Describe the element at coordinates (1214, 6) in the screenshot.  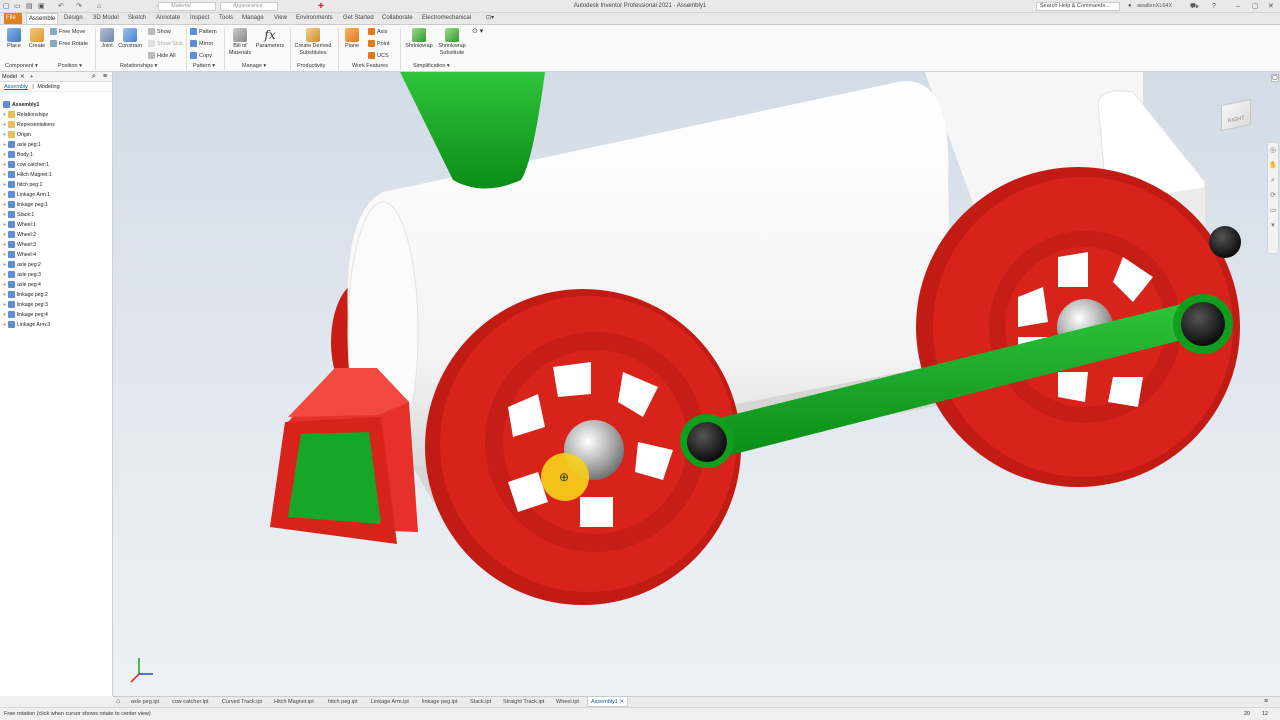
I see `help-icon: ?` at that location.